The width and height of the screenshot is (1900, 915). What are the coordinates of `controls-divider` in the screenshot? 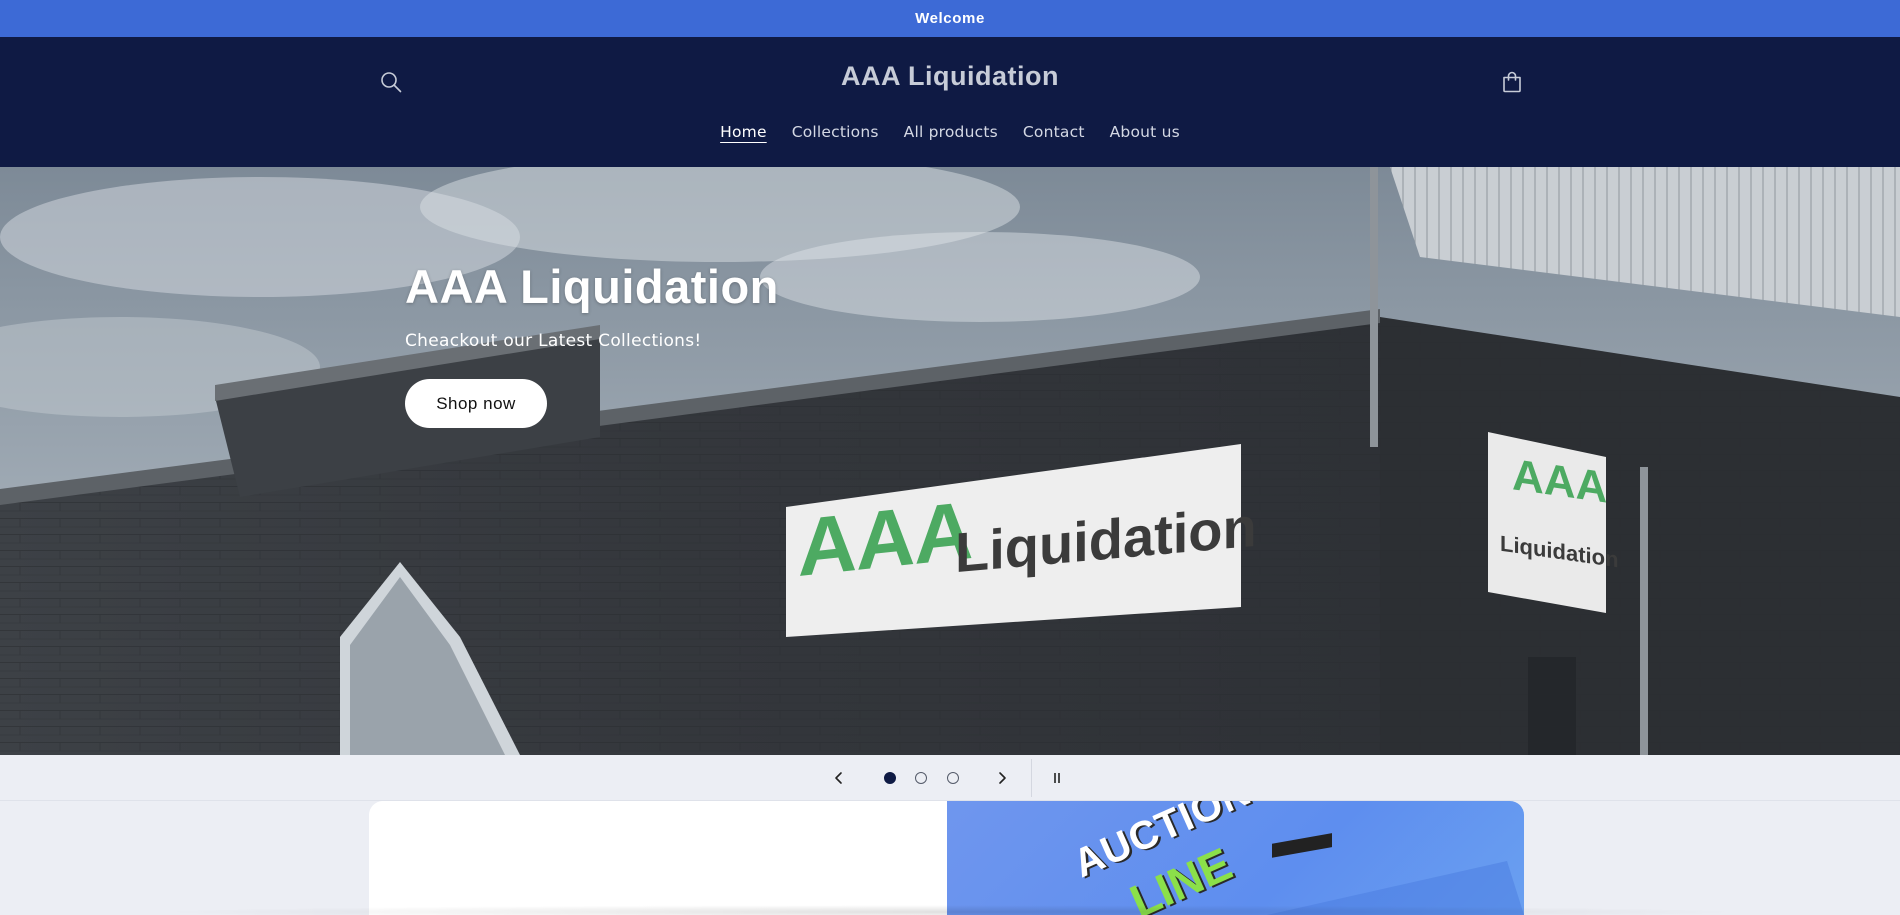 It's located at (1031, 778).